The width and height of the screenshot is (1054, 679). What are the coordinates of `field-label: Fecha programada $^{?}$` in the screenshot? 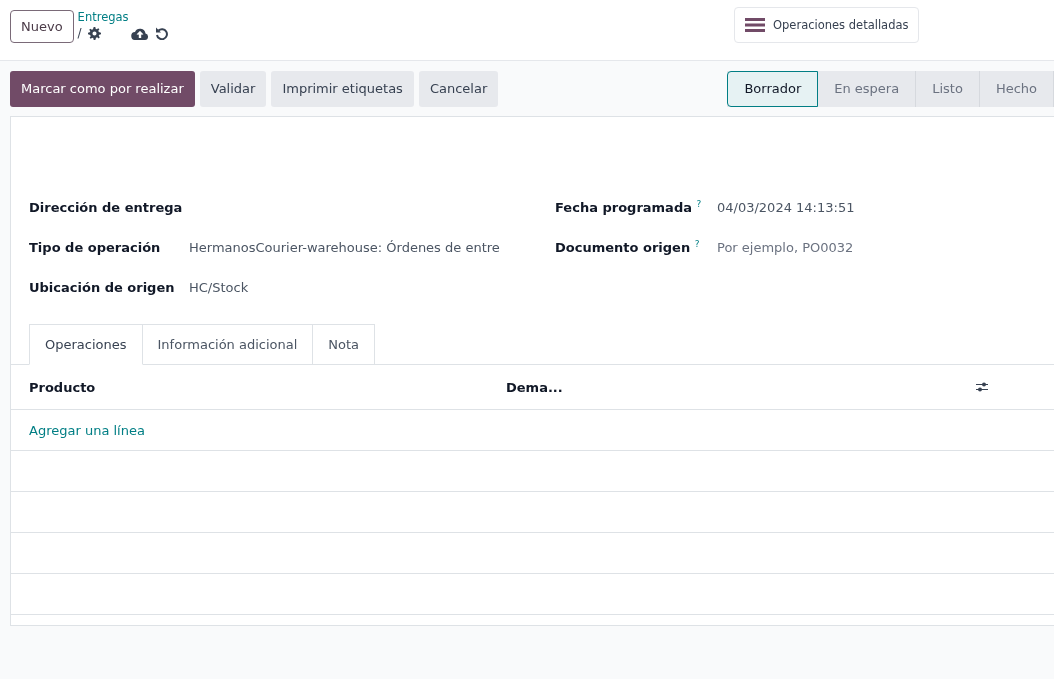 It's located at (629, 207).